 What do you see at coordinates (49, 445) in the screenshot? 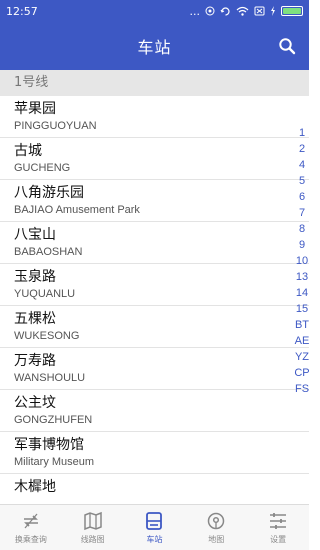
I see `station-name-cn: 军事博物馆` at bounding box center [49, 445].